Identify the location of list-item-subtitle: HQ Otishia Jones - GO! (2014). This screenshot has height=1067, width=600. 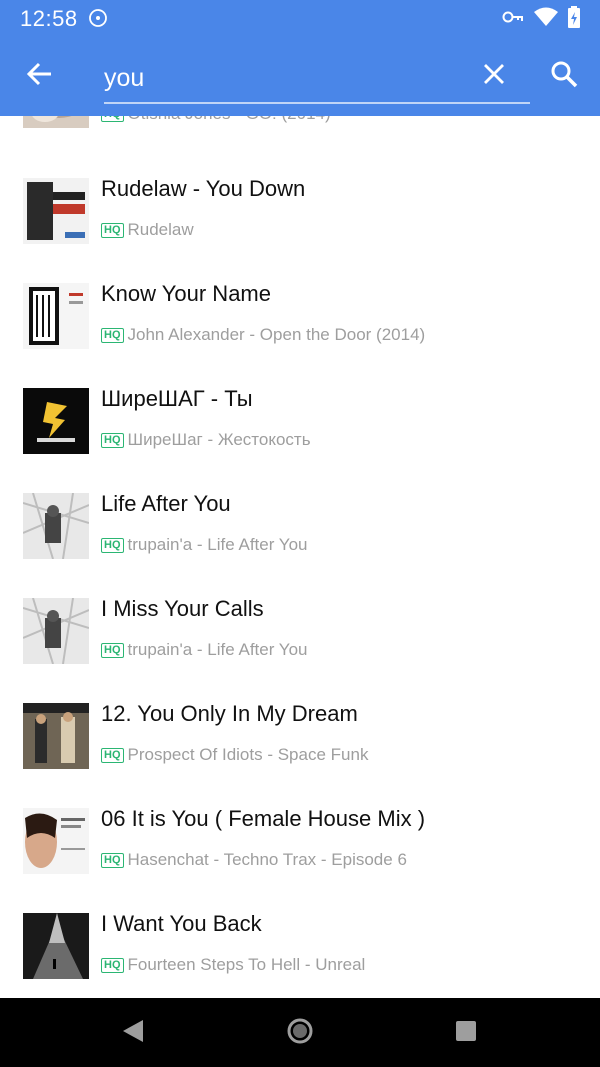
(216, 120).